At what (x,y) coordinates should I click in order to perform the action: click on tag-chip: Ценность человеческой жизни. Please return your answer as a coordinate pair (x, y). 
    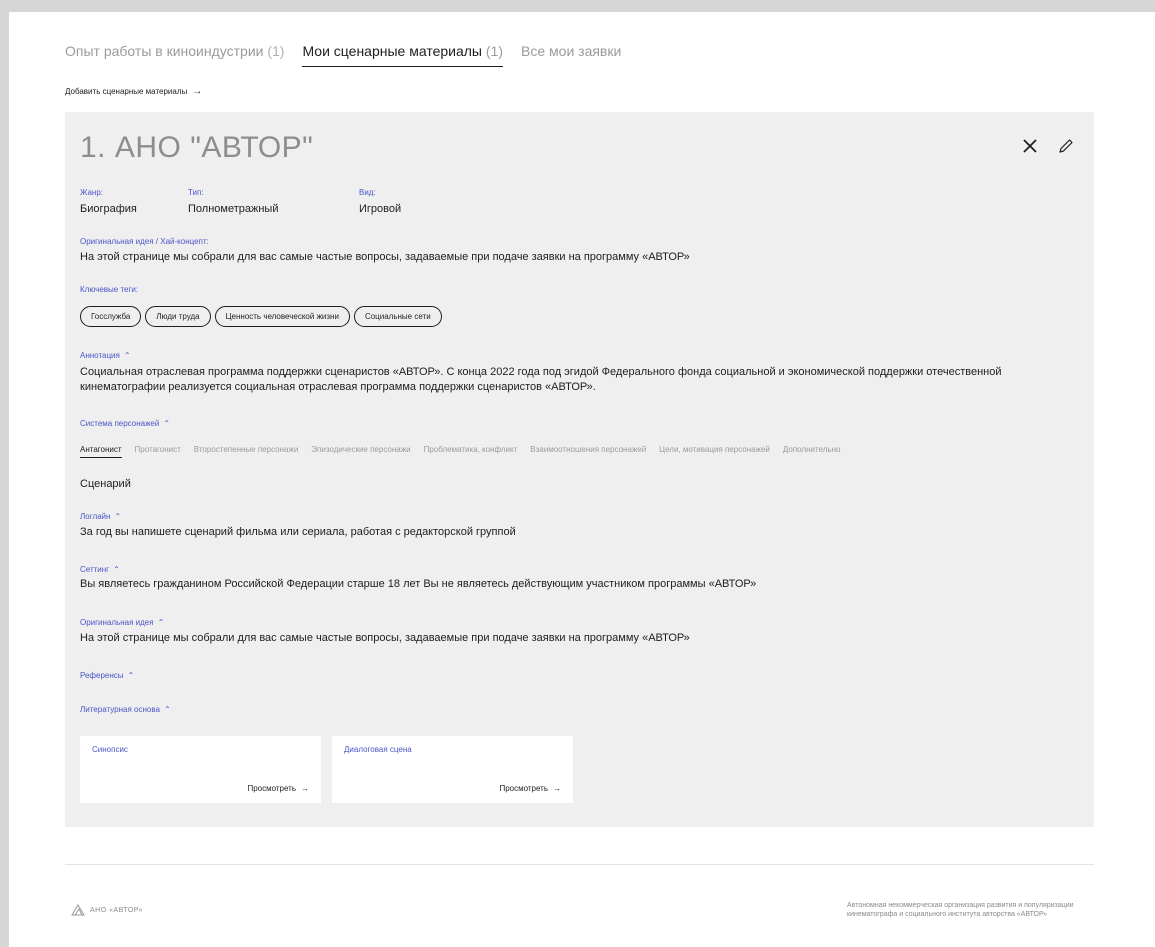
    Looking at the image, I should click on (282, 316).